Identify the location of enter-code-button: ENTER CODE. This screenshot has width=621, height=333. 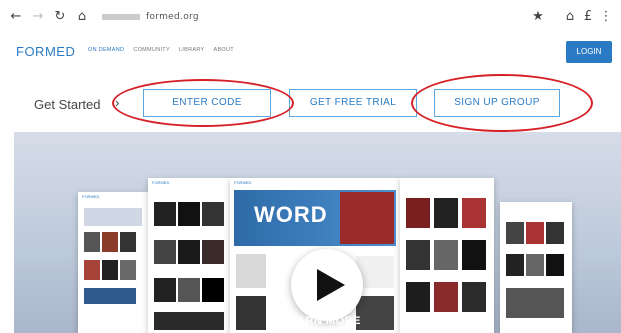
(207, 103).